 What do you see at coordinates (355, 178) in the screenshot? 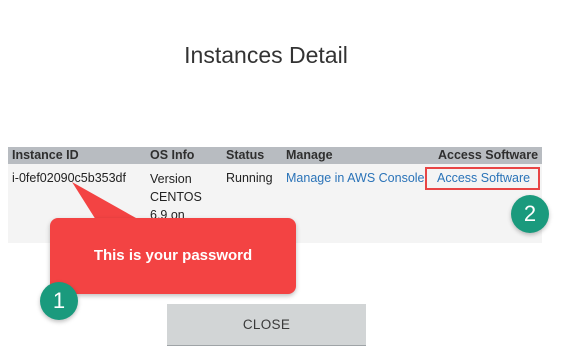
I see `manage-aws-console-link: Manage in AWS Console` at bounding box center [355, 178].